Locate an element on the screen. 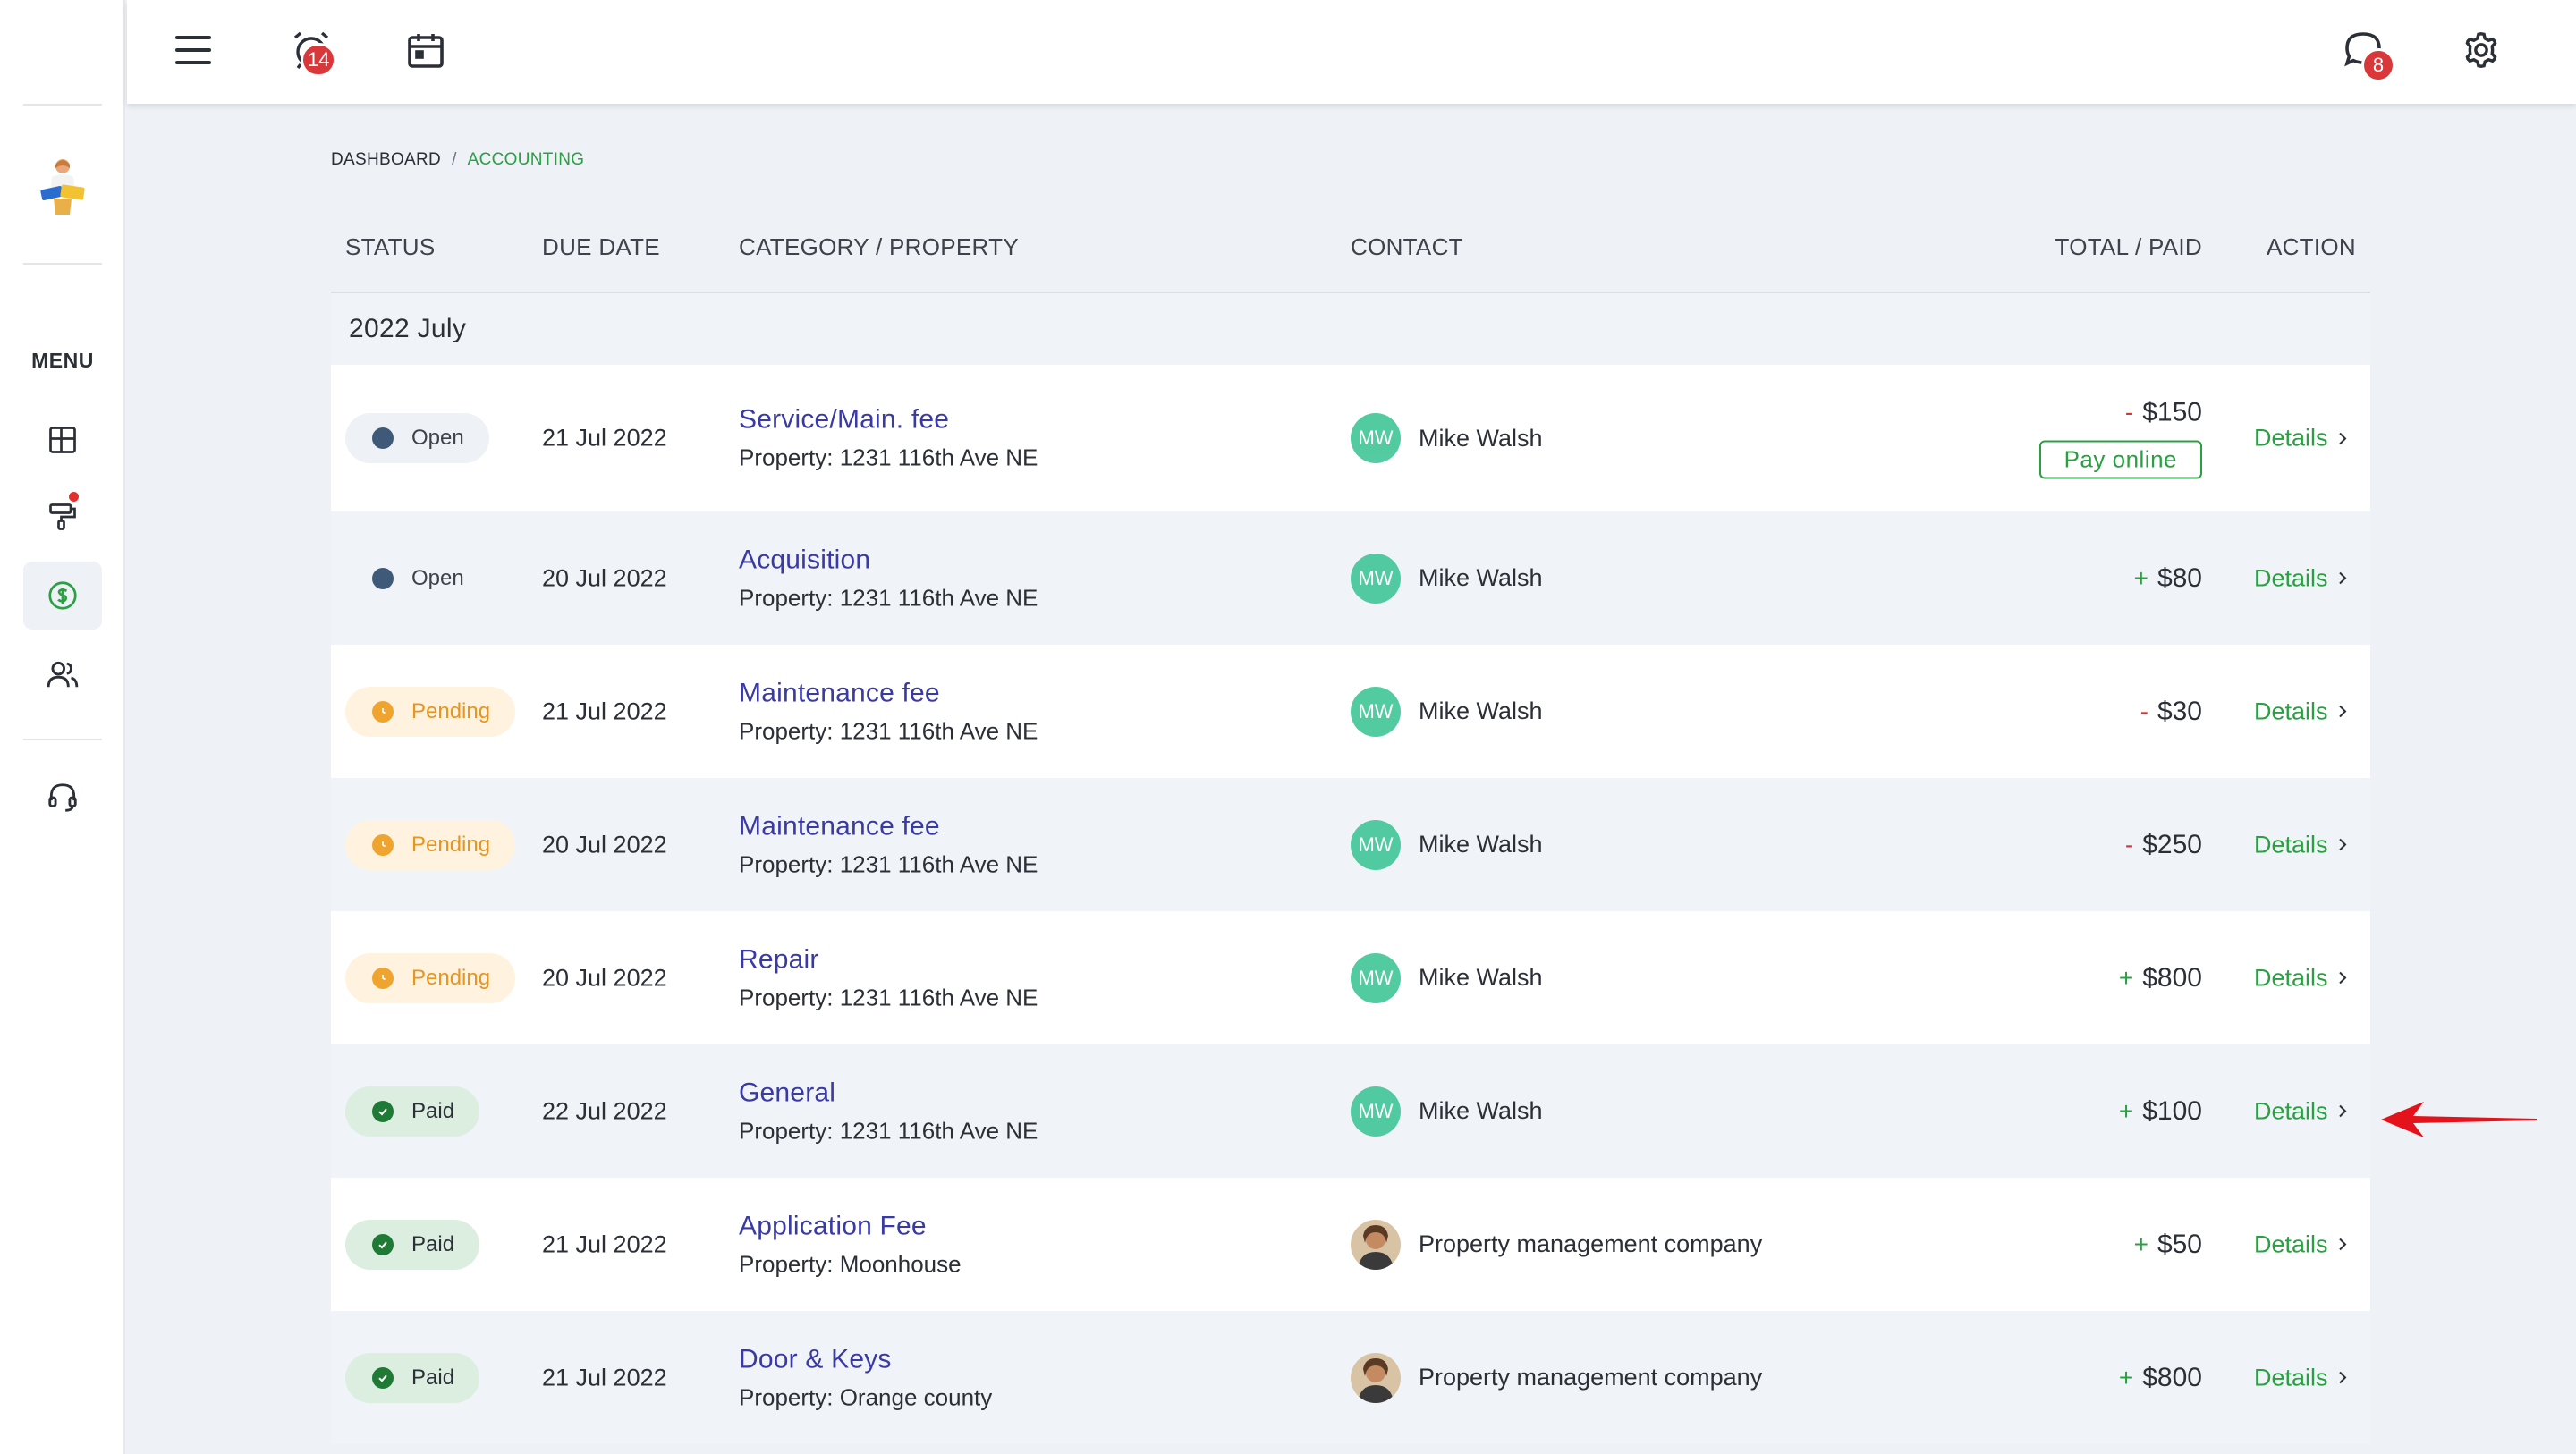  total-cell: - $150 Pay online is located at coordinates (2120, 438).